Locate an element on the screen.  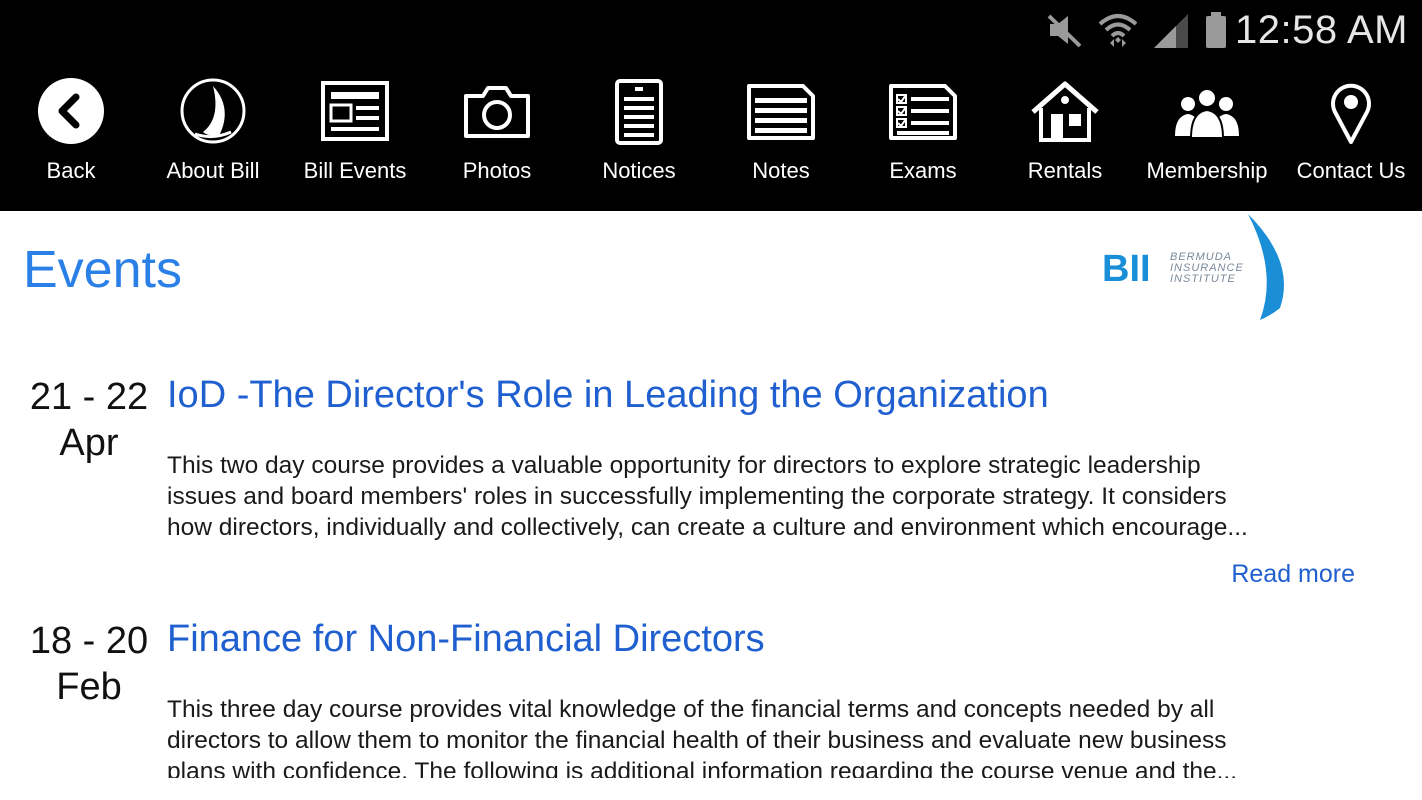
nav-label-about: About Bill is located at coordinates (213, 170).